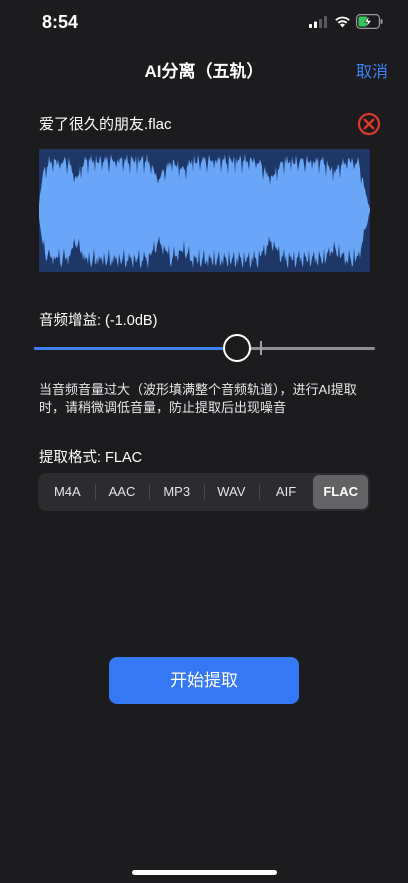 The height and width of the screenshot is (883, 408). Describe the element at coordinates (98, 321) in the screenshot. I see `gain-label: 音频增益: (-1.0dB)` at that location.